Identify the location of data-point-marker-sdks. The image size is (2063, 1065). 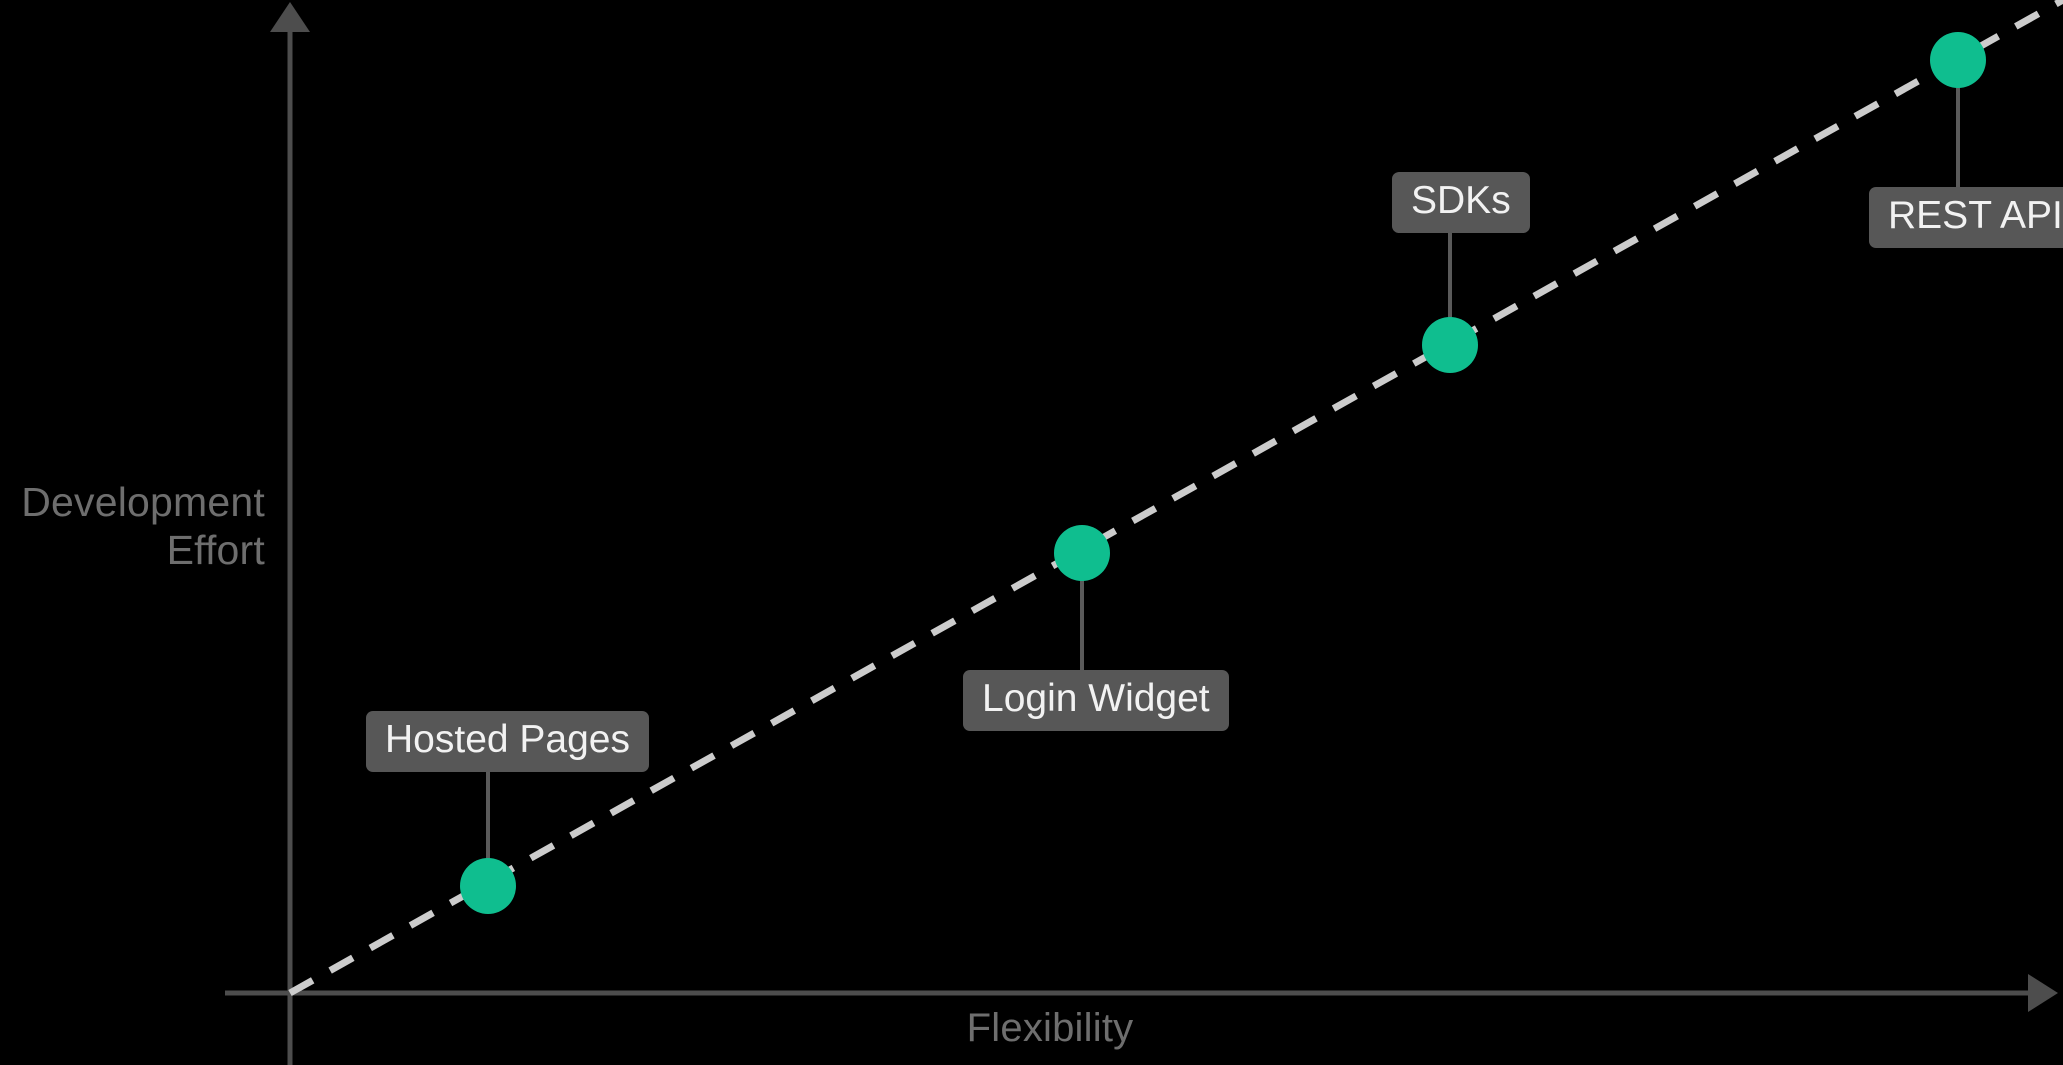
(1450, 345).